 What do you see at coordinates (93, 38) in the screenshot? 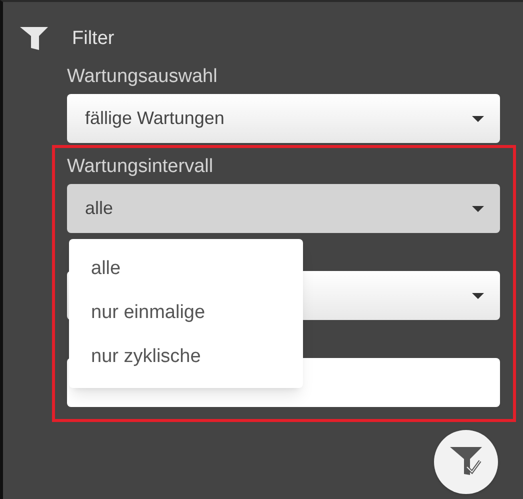
I see `panel-title: Filter` at bounding box center [93, 38].